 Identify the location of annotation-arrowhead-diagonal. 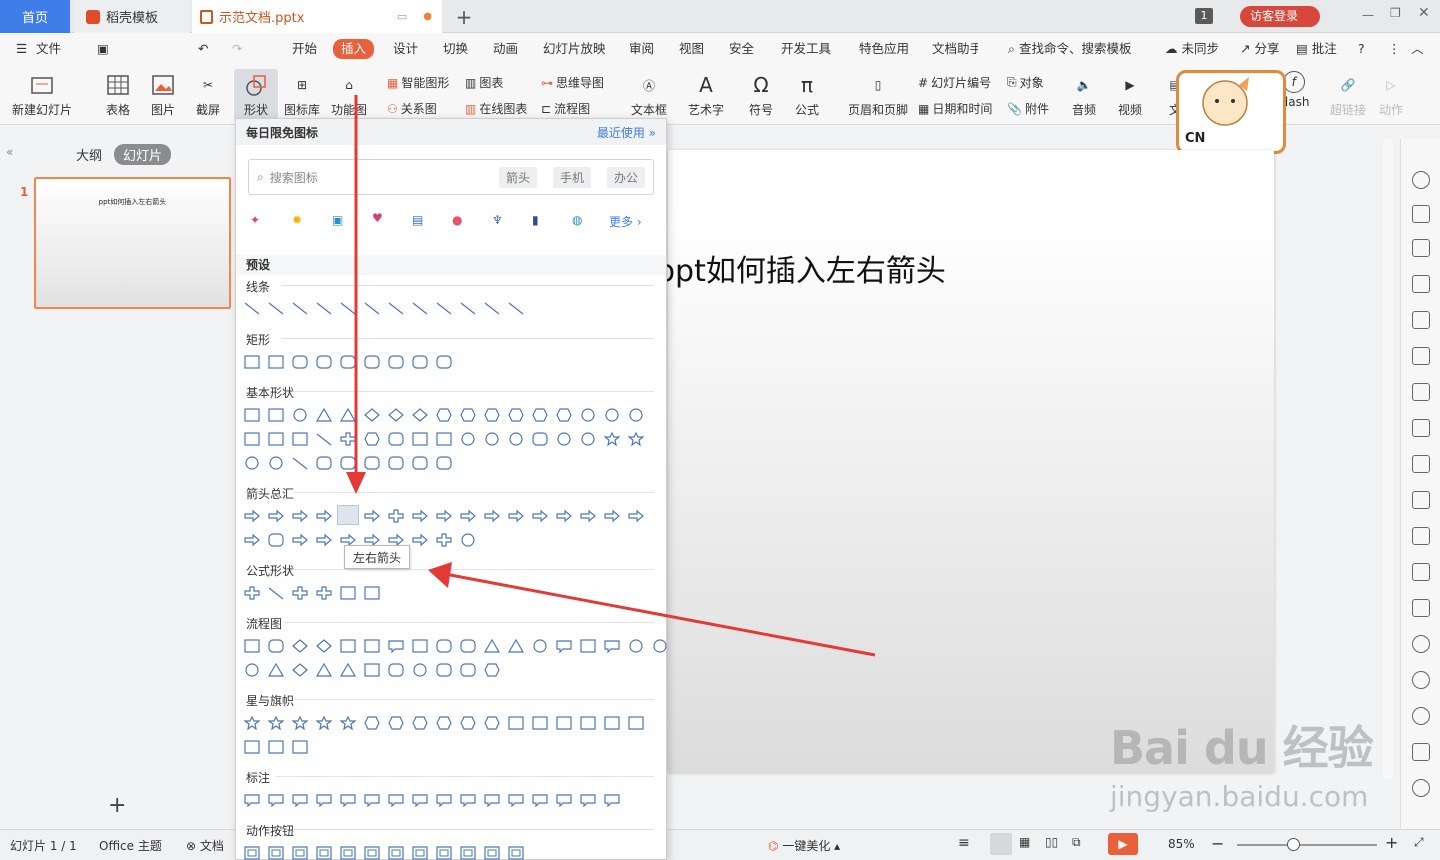
(440, 575).